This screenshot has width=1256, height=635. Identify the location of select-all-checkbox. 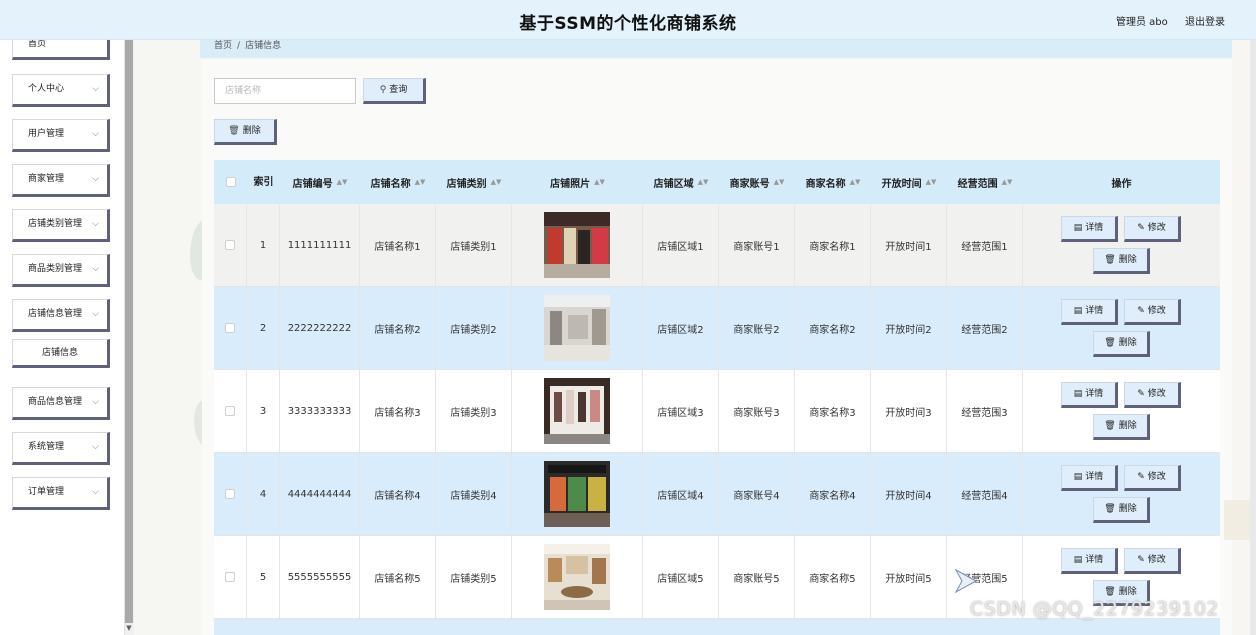
(230, 182).